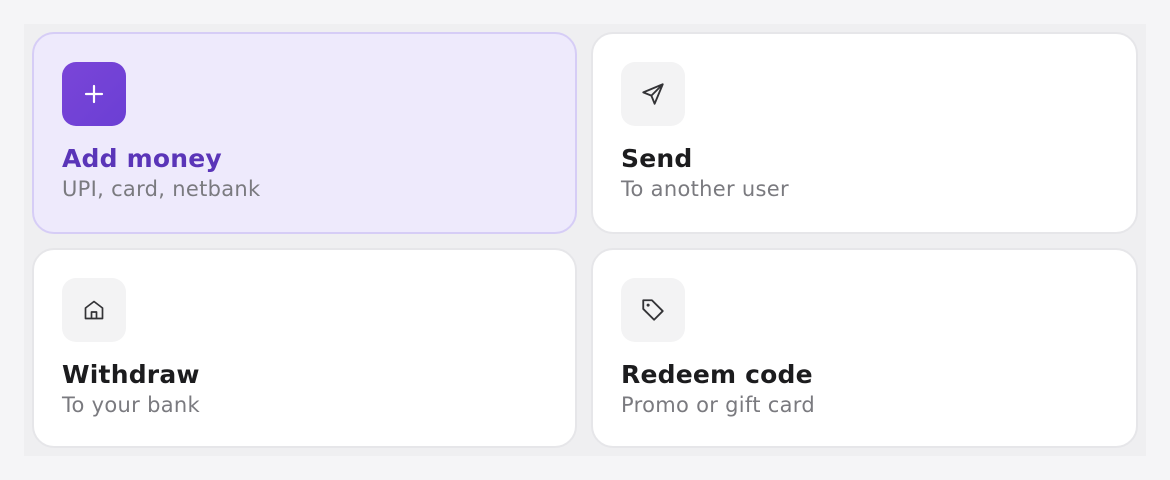 This screenshot has width=1170, height=480. I want to click on redeem-icon-tile, so click(653, 310).